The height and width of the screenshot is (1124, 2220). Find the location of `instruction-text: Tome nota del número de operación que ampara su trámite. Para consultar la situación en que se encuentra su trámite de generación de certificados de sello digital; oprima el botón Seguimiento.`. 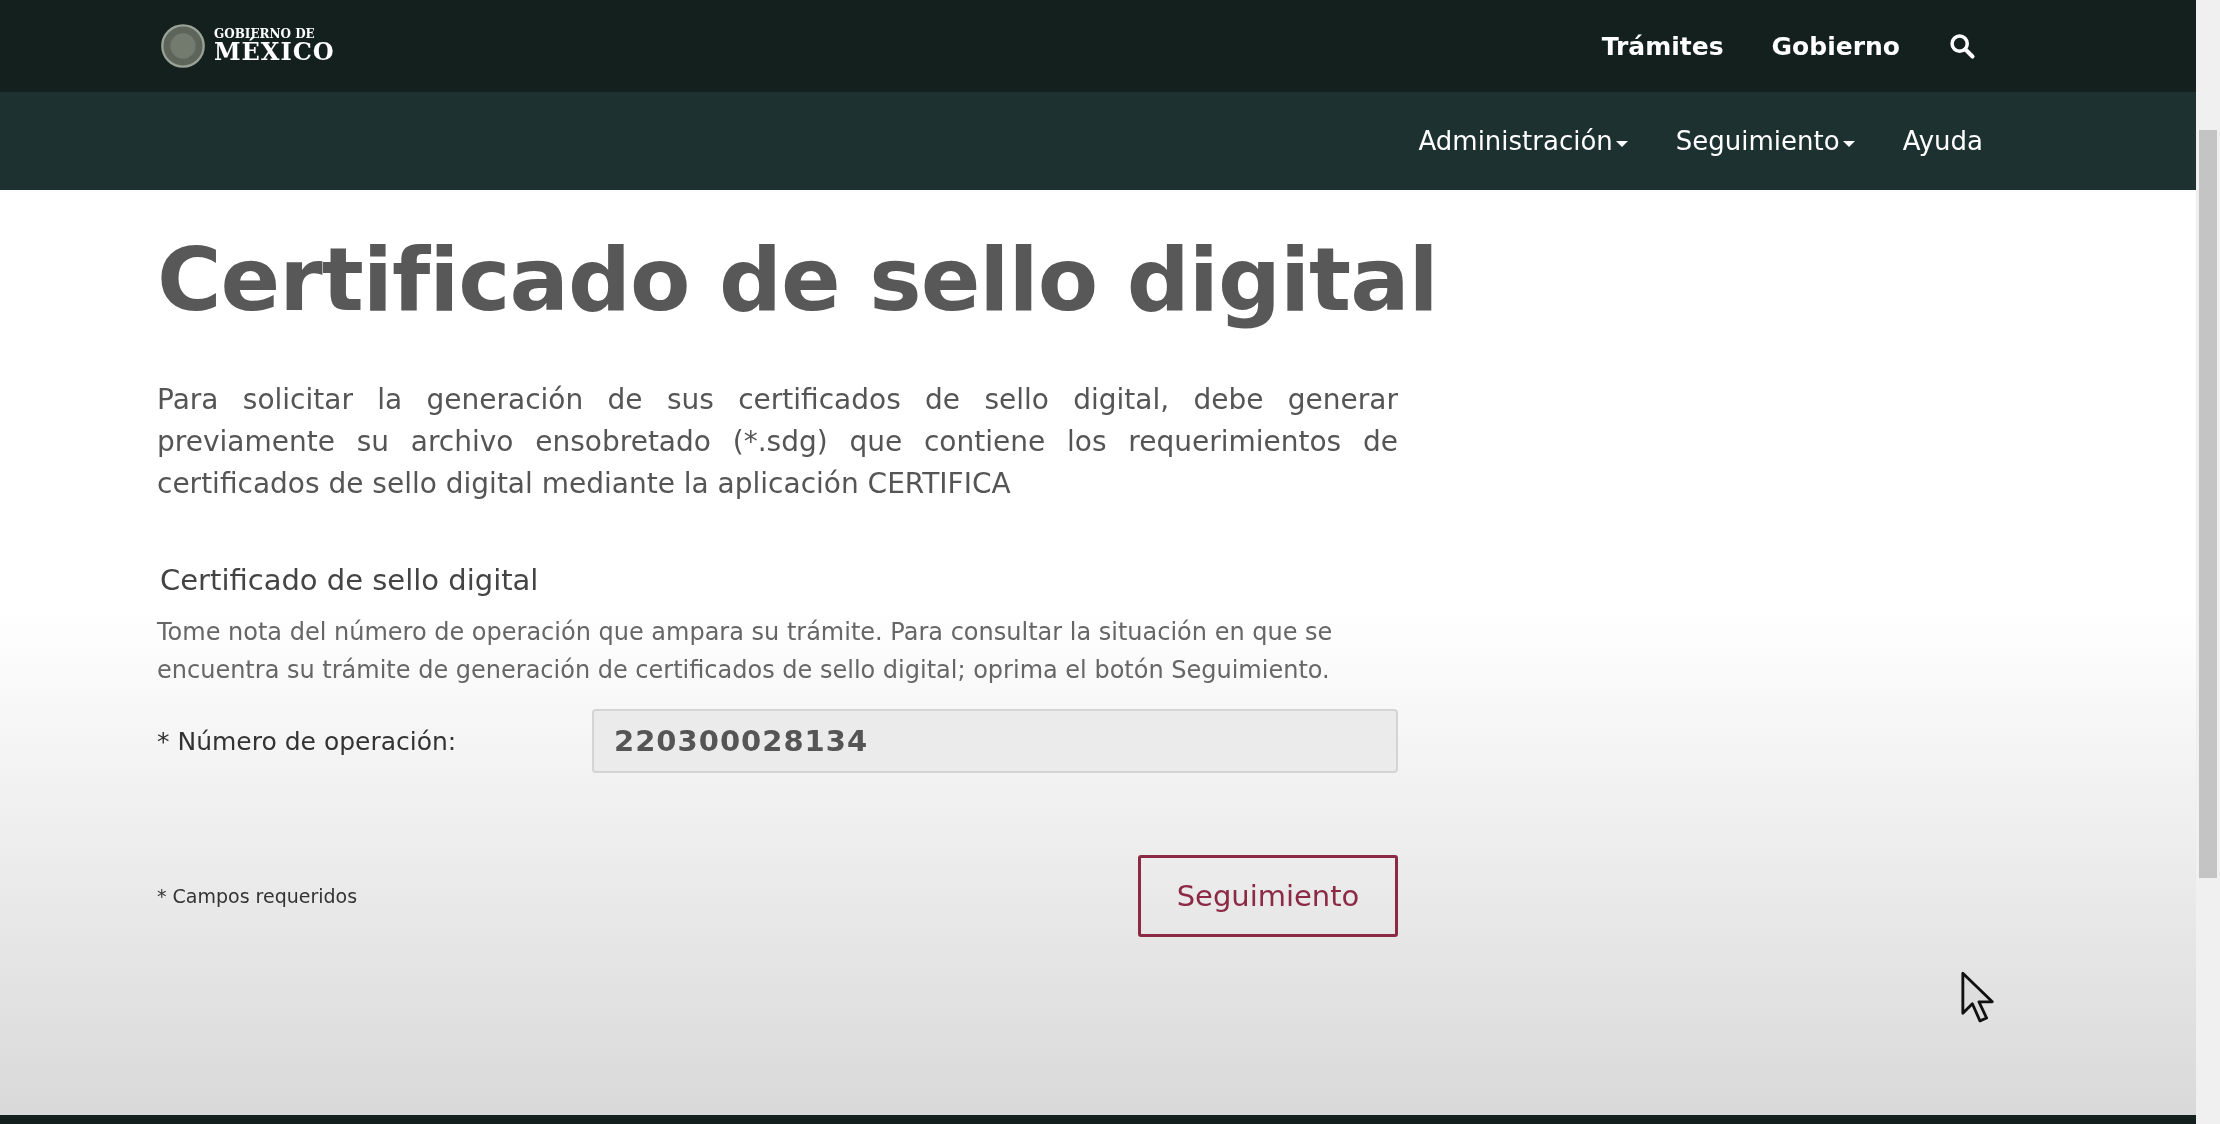

instruction-text: Tome nota del número de operación que ampara su trámite. Para consultar la situación en que se encuentra su trámite de generación de certificados de sello digital; oprima el botón Seguimiento. is located at coordinates (745, 651).